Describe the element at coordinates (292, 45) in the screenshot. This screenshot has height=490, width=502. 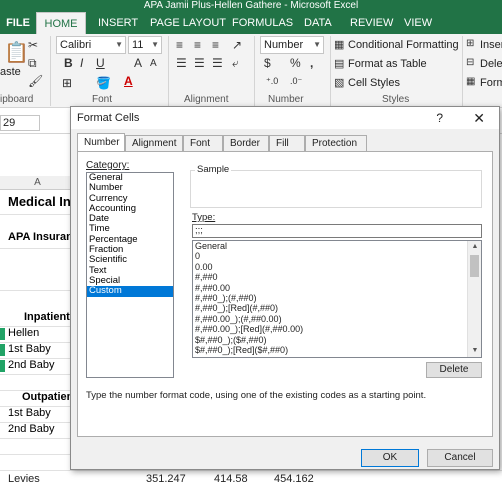
I see `number-format-combo: Number ▼` at that location.